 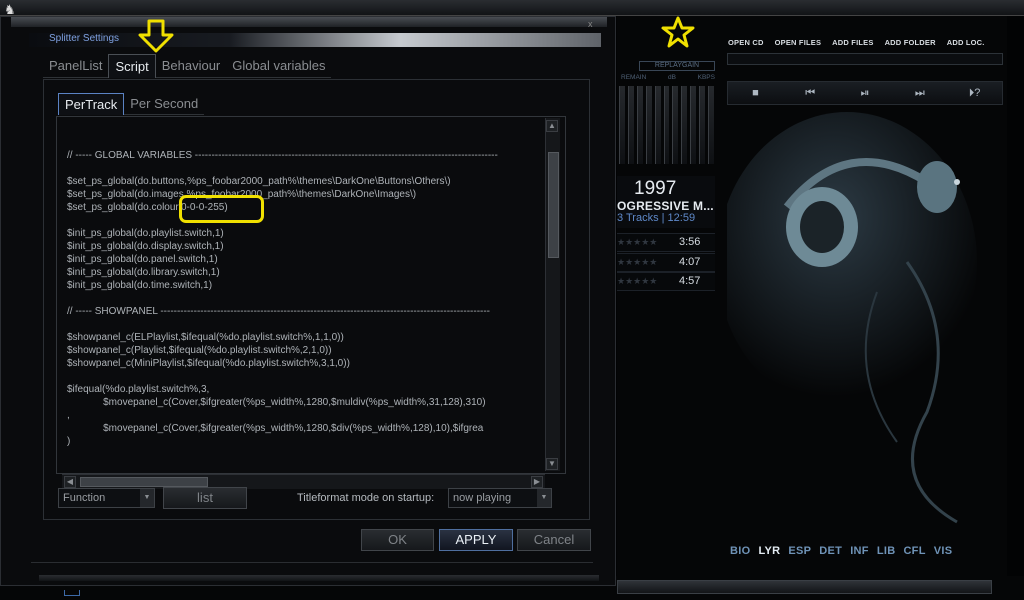 What do you see at coordinates (205, 498) in the screenshot?
I see `list-button: list` at bounding box center [205, 498].